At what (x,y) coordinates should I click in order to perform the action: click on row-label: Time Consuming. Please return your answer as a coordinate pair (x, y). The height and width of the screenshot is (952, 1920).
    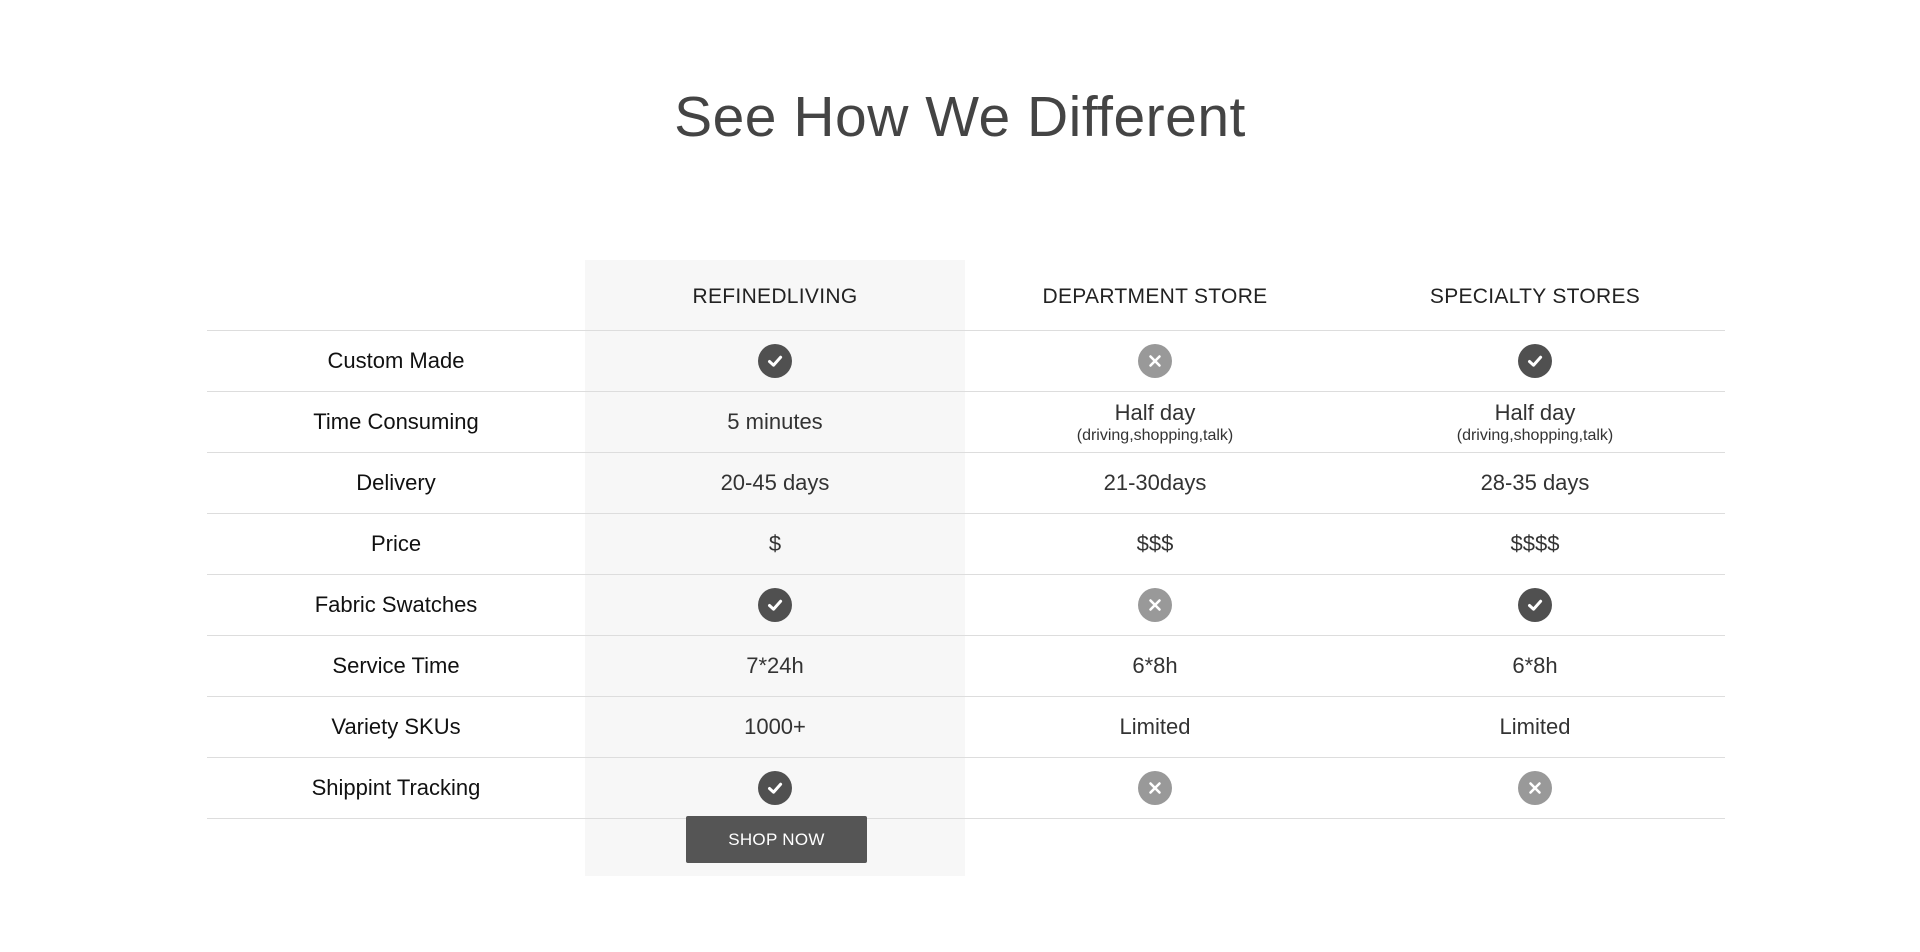
    Looking at the image, I should click on (396, 421).